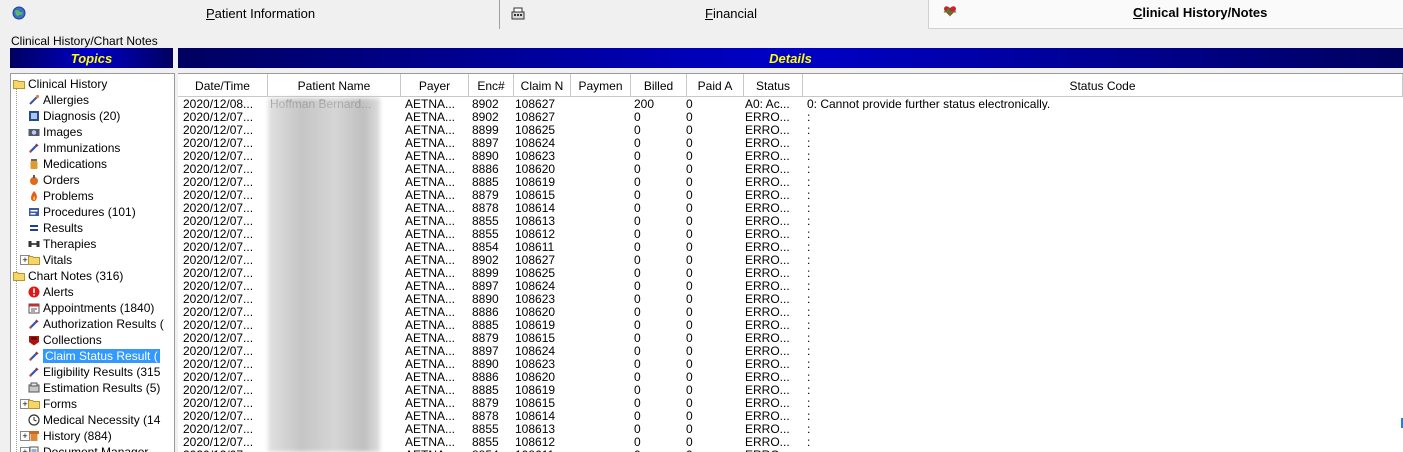  What do you see at coordinates (334, 85) in the screenshot?
I see `column-header-patient-name: Patient Name` at bounding box center [334, 85].